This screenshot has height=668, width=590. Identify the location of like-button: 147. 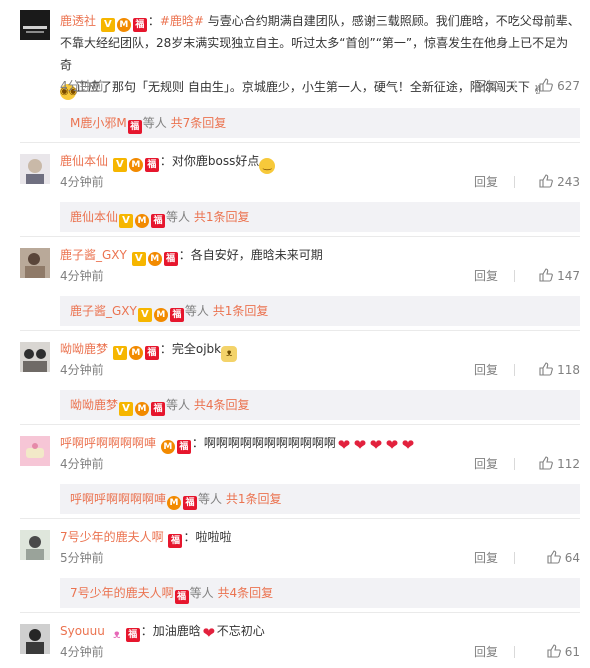
(551, 276).